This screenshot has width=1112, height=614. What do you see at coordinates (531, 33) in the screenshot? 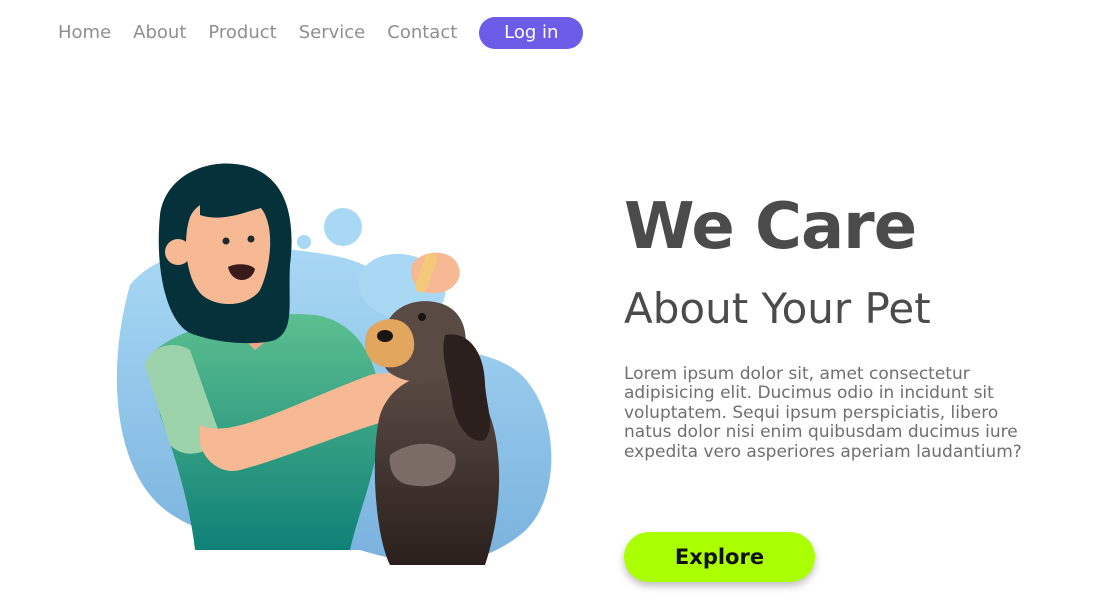
I see `login-button: Log in` at bounding box center [531, 33].